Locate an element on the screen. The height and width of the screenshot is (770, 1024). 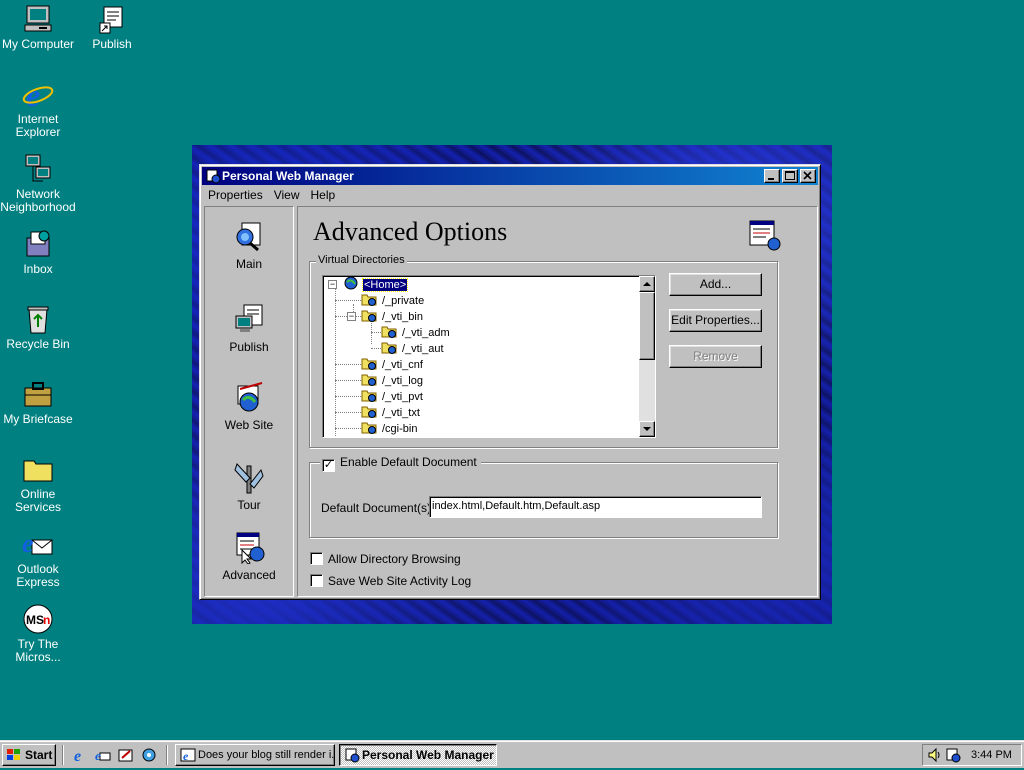
my-computer-icon is located at coordinates (38, 19).